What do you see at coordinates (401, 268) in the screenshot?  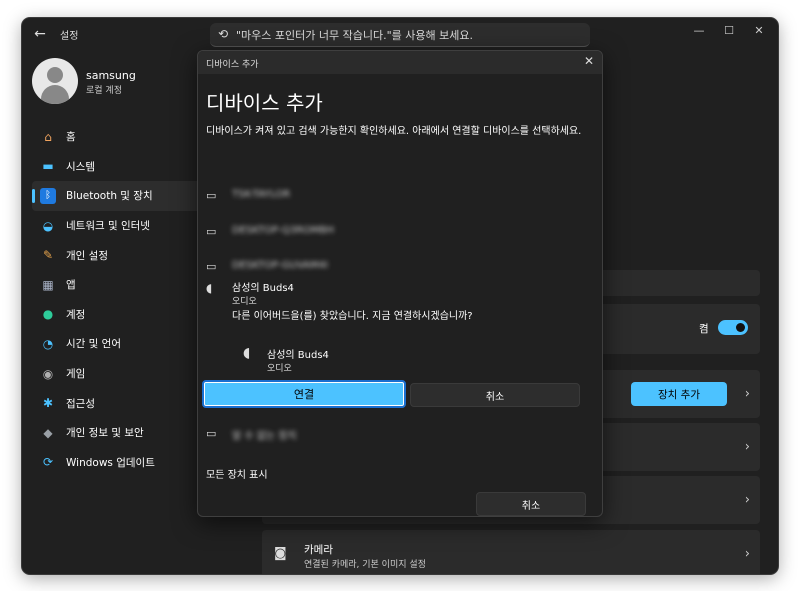 I see `device-item: ▭ DESKTOP-GUVAM4I` at bounding box center [401, 268].